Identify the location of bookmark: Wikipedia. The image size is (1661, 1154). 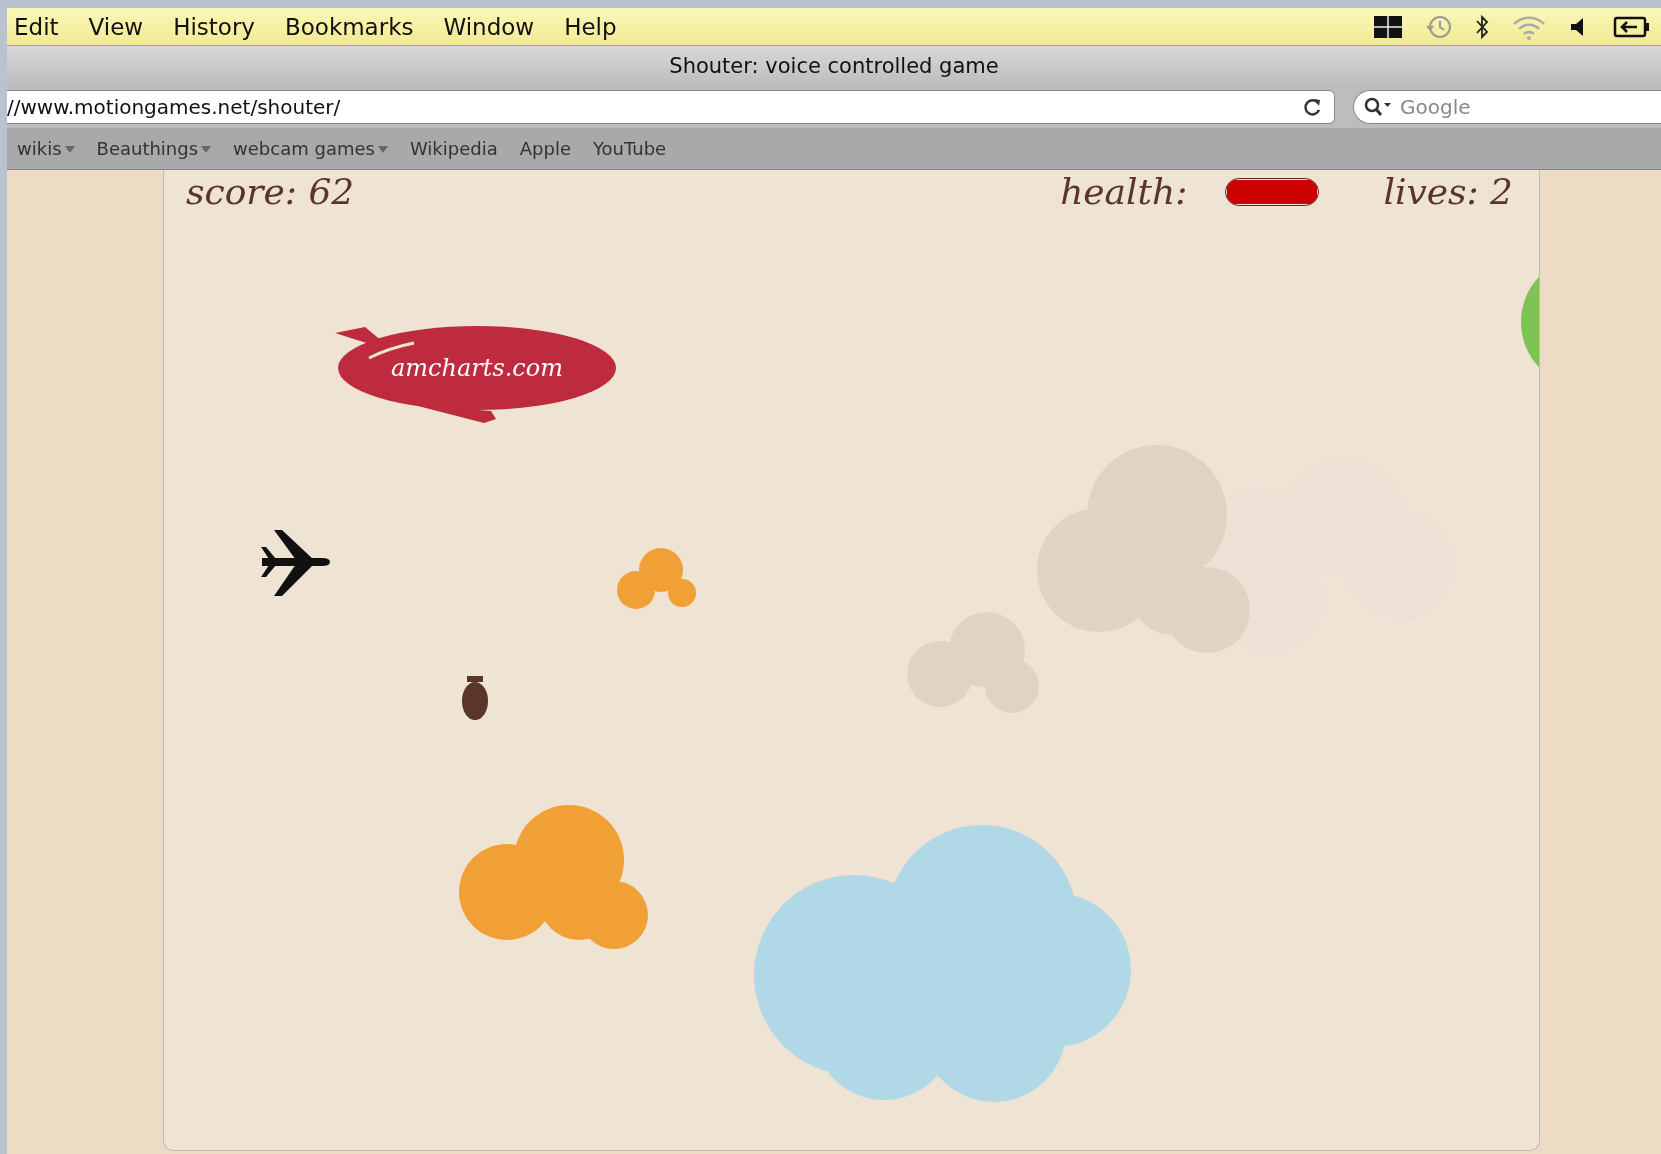
(453, 148).